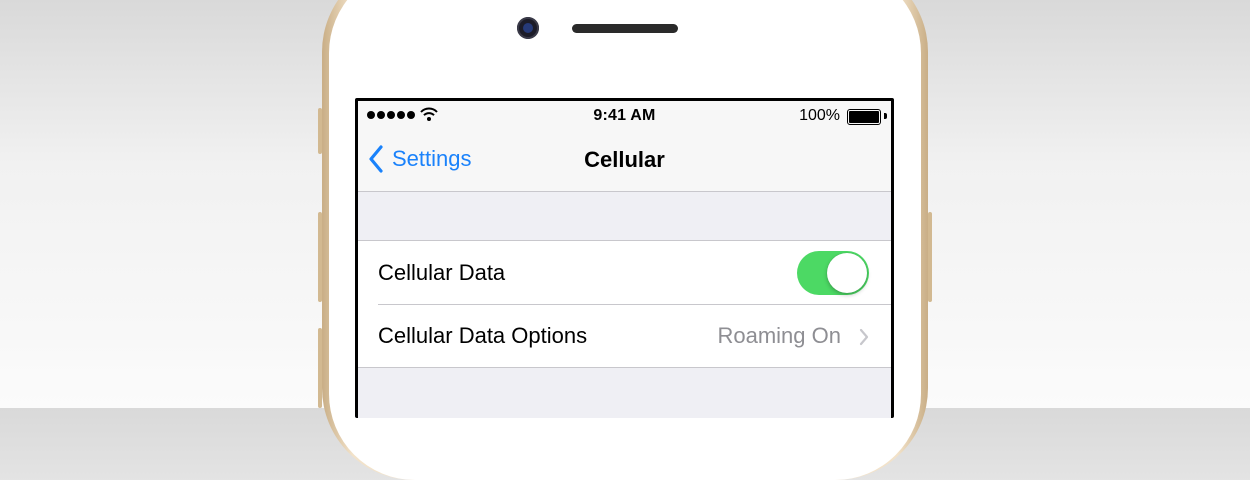 Image resolution: width=1250 pixels, height=480 pixels. I want to click on battery-level, so click(864, 117).